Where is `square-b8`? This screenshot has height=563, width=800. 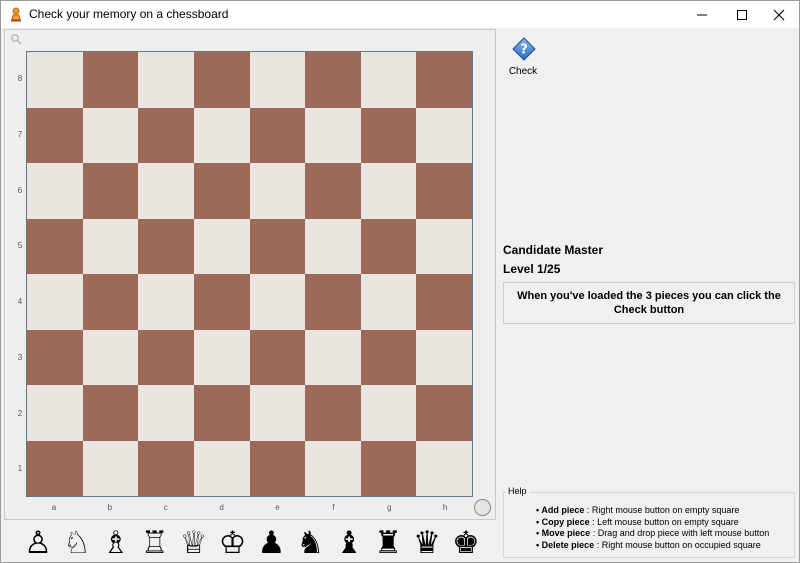 square-b8 is located at coordinates (110, 80).